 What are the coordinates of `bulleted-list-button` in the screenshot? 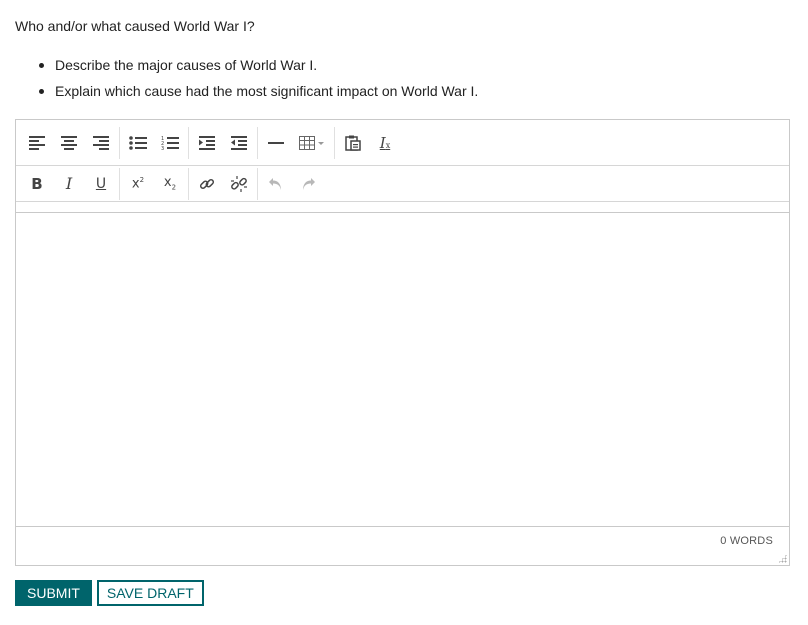 It's located at (138, 143).